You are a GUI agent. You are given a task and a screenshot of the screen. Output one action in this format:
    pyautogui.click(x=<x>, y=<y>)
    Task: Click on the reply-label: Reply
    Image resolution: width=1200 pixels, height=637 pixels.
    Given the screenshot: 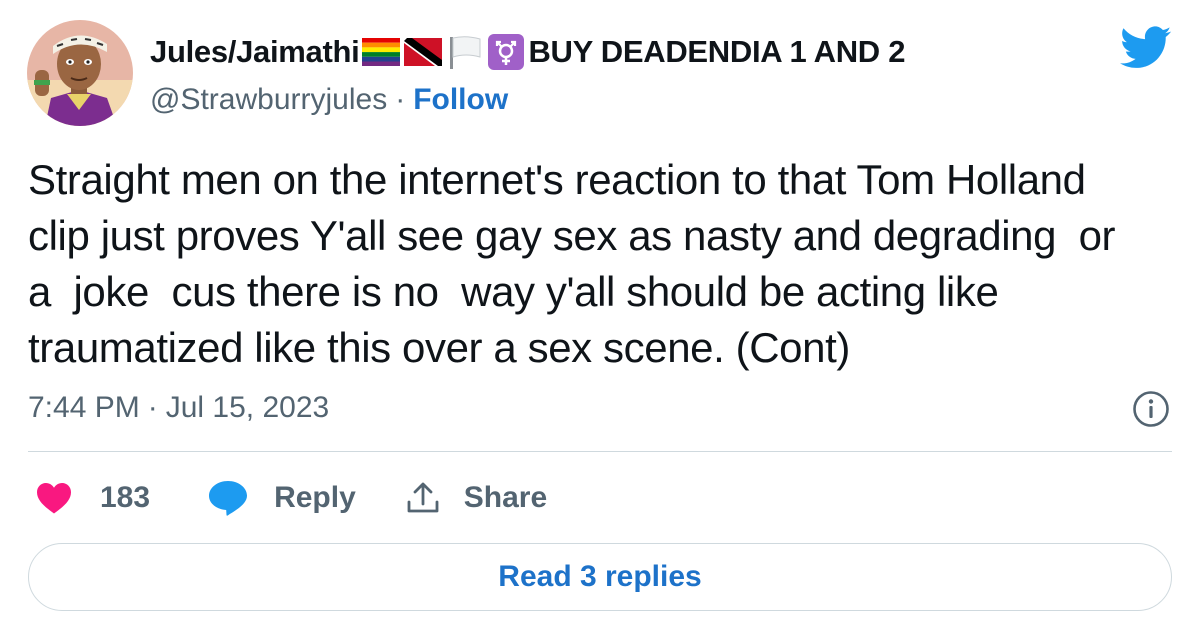 What is the action you would take?
    pyautogui.click(x=315, y=497)
    